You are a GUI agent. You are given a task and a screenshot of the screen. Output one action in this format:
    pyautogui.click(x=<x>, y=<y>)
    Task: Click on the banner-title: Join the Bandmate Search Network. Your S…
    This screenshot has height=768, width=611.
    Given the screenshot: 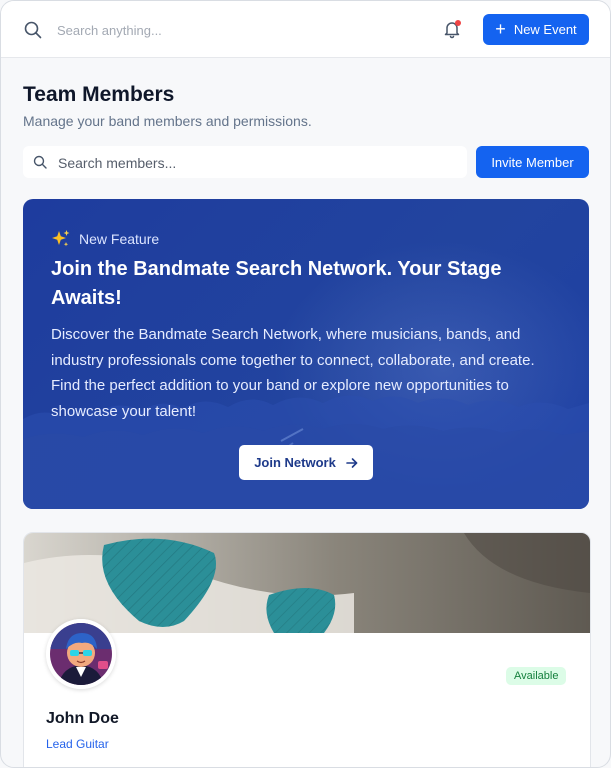 What is the action you would take?
    pyautogui.click(x=276, y=283)
    